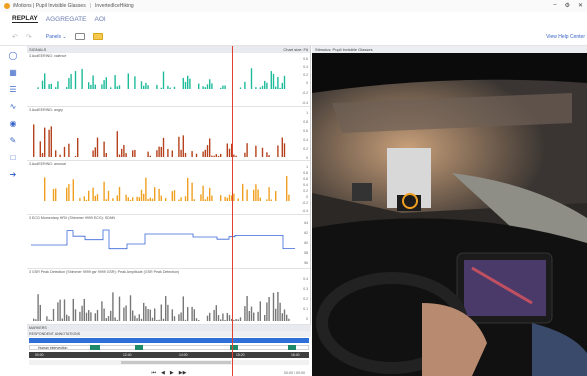  What do you see at coordinates (13, 123) in the screenshot?
I see `location-icon: ◉` at bounding box center [13, 123].